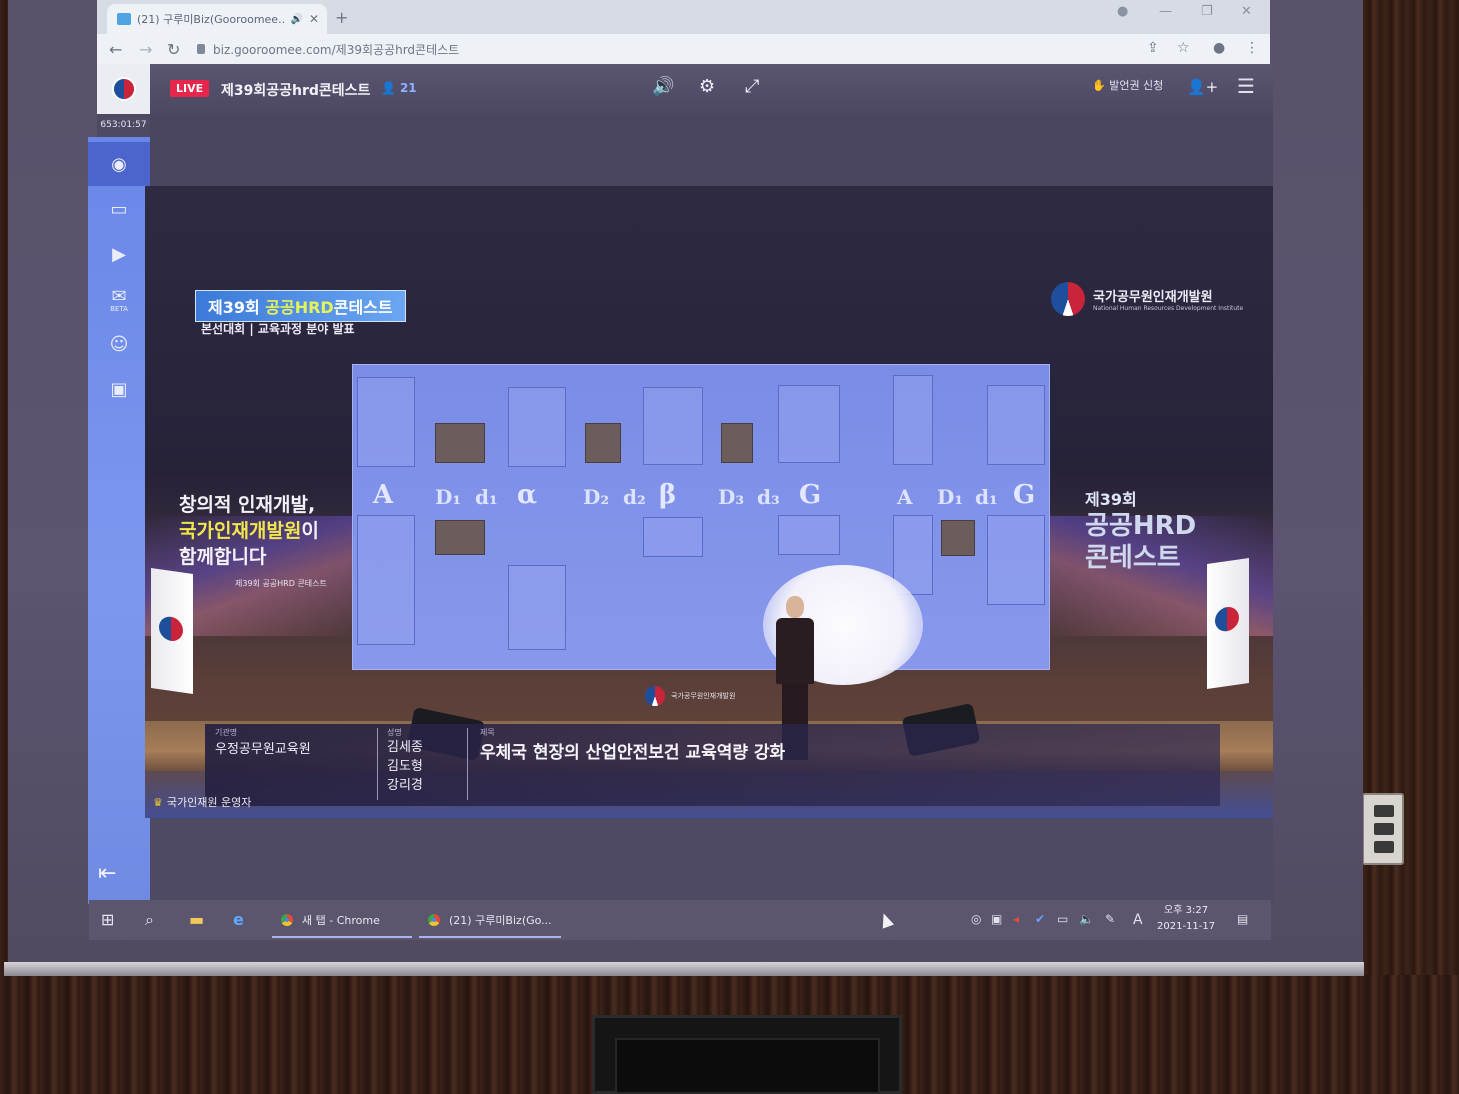 This screenshot has height=1094, width=1459. Describe the element at coordinates (1219, 48) in the screenshot. I see `account-icon: ●` at that location.